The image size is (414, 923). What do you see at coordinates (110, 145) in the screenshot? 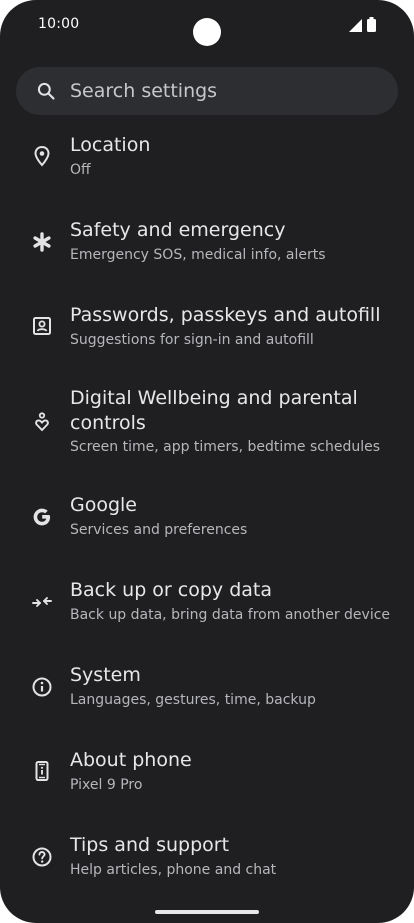
I see `item-title: Location` at bounding box center [110, 145].